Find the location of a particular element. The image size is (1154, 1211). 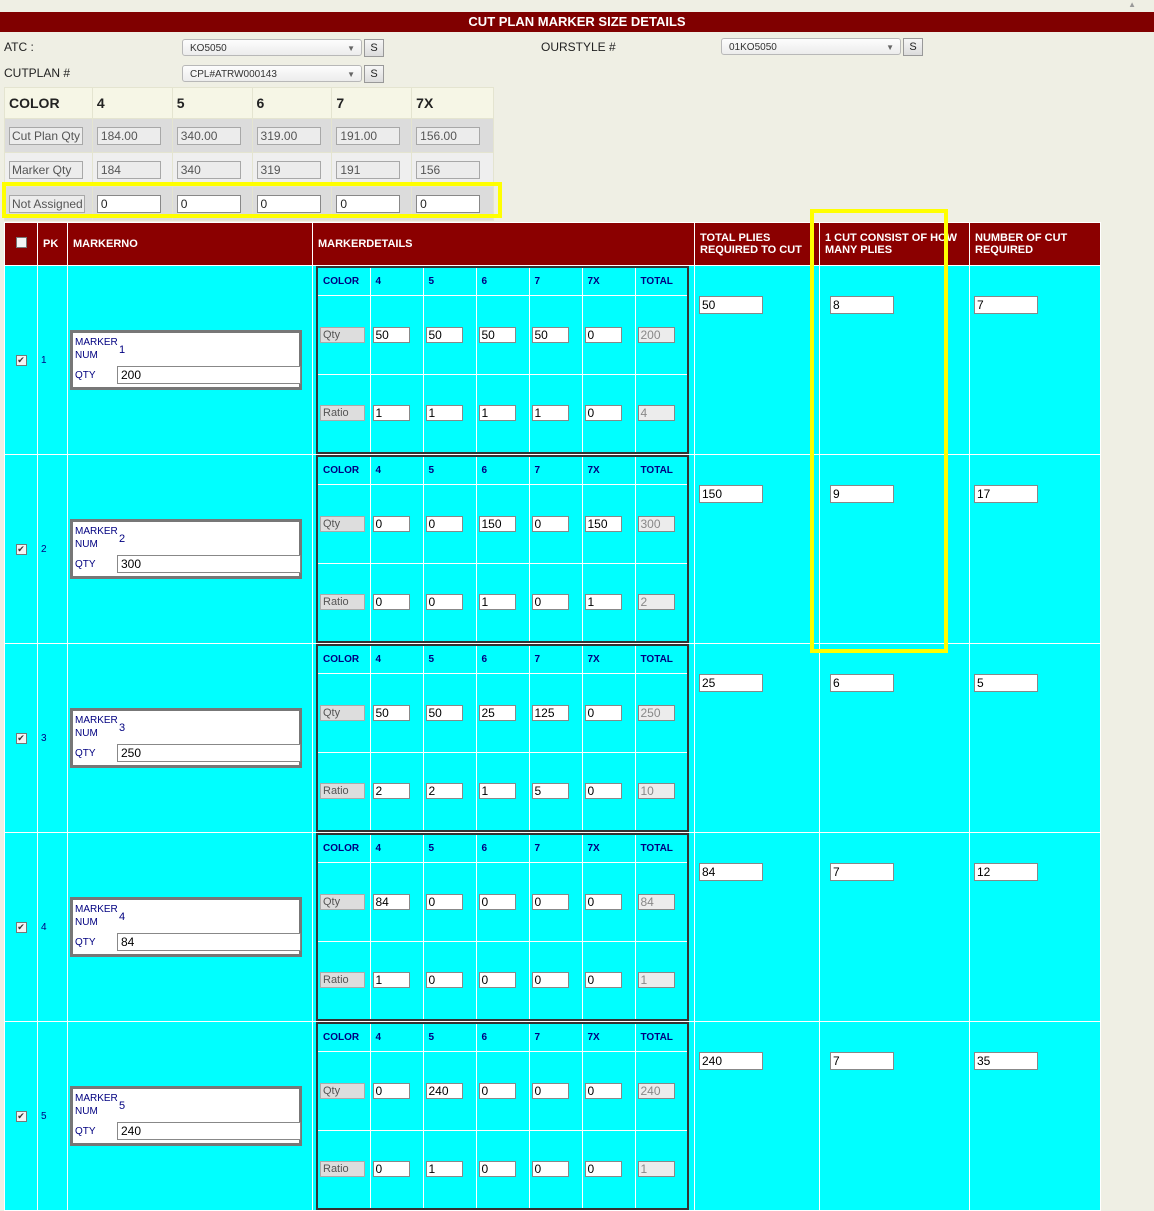

select-all-checkbox is located at coordinates (21, 242).